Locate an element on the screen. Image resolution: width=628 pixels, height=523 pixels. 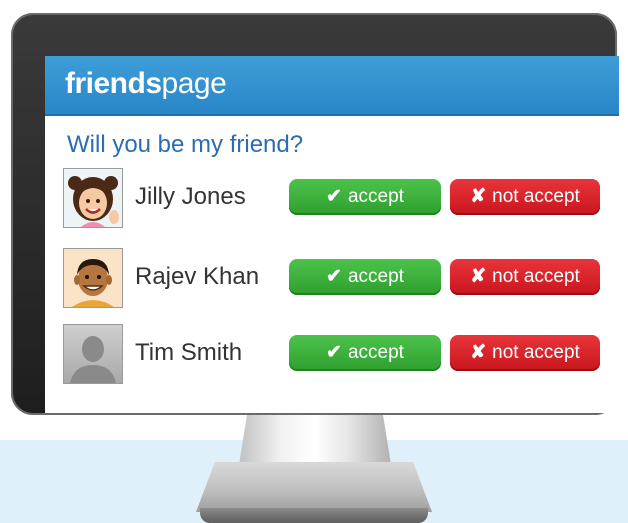
requester-name: Jilly Jones is located at coordinates (190, 196).